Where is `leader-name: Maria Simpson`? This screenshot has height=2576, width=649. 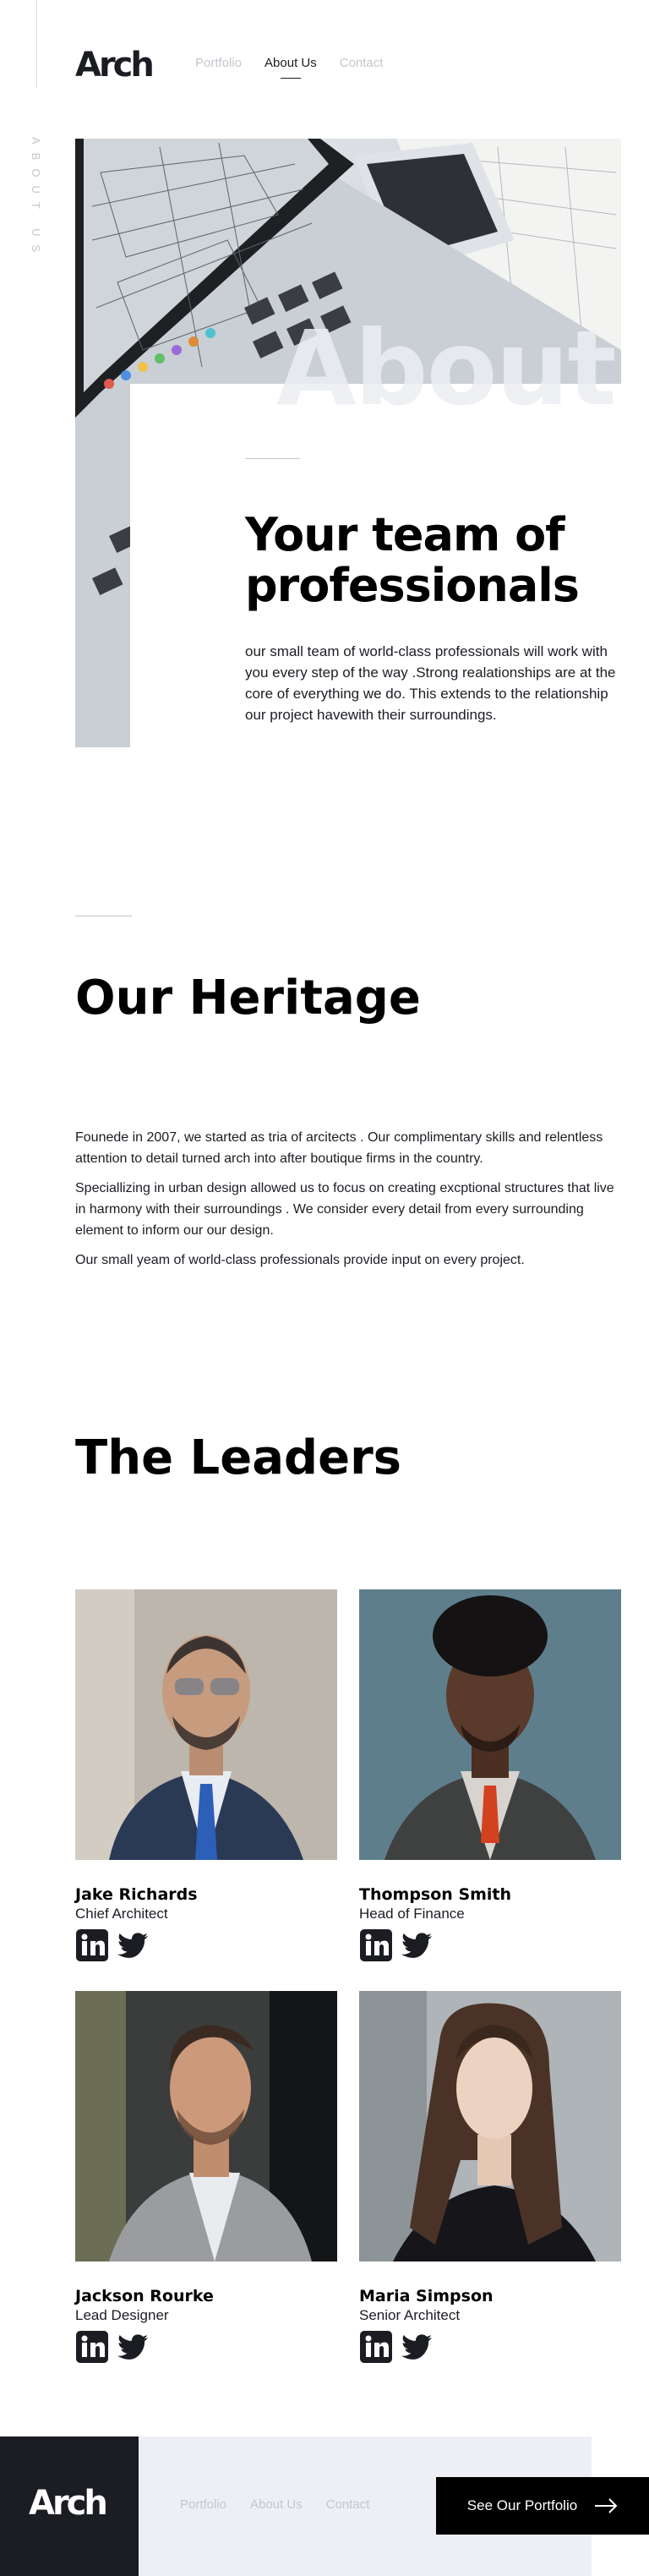 leader-name: Maria Simpson is located at coordinates (427, 2296).